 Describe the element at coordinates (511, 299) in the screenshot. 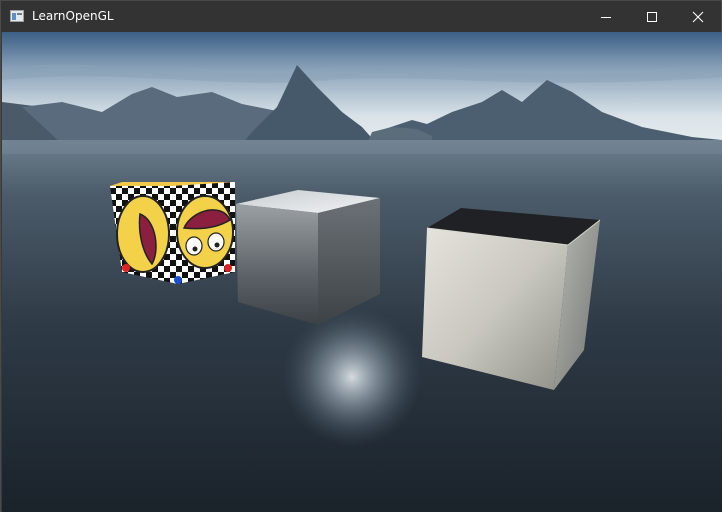

I see `refractive-glass-cube` at that location.